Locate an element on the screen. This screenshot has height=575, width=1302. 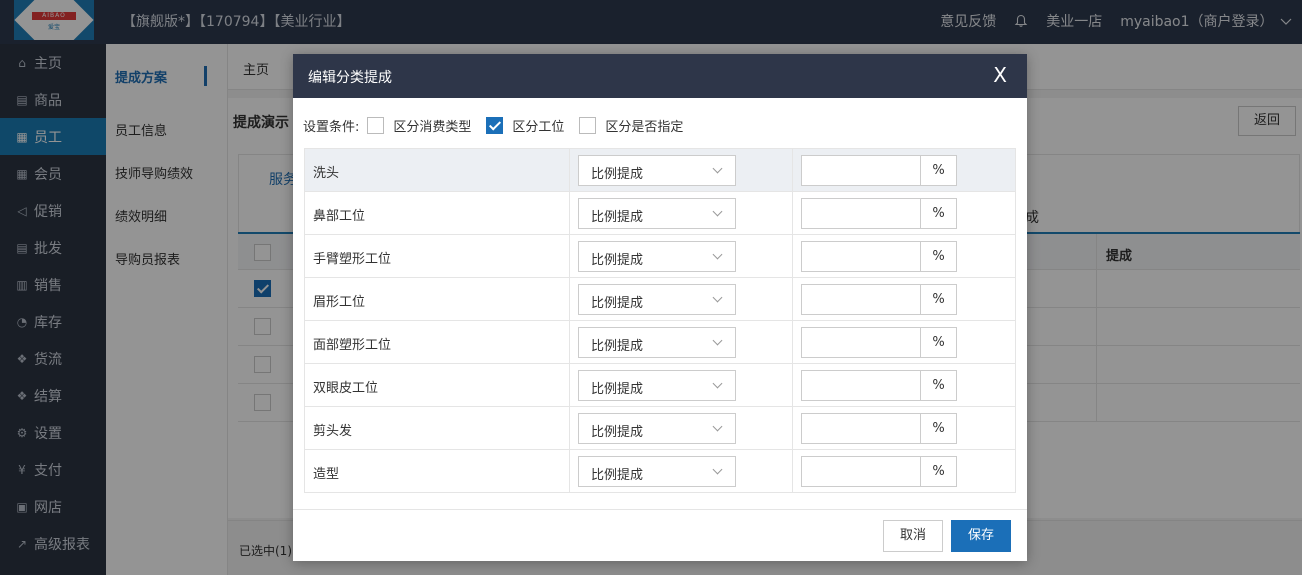
designated-checkbox is located at coordinates (588, 125).